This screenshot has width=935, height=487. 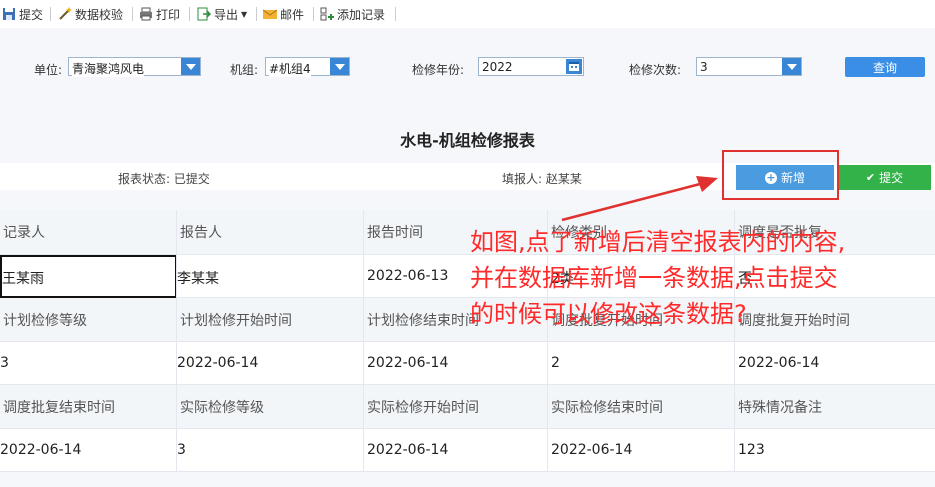 What do you see at coordinates (658, 242) in the screenshot?
I see `annotation-line: 如图,点了新增后清空报表内的内容,` at bounding box center [658, 242].